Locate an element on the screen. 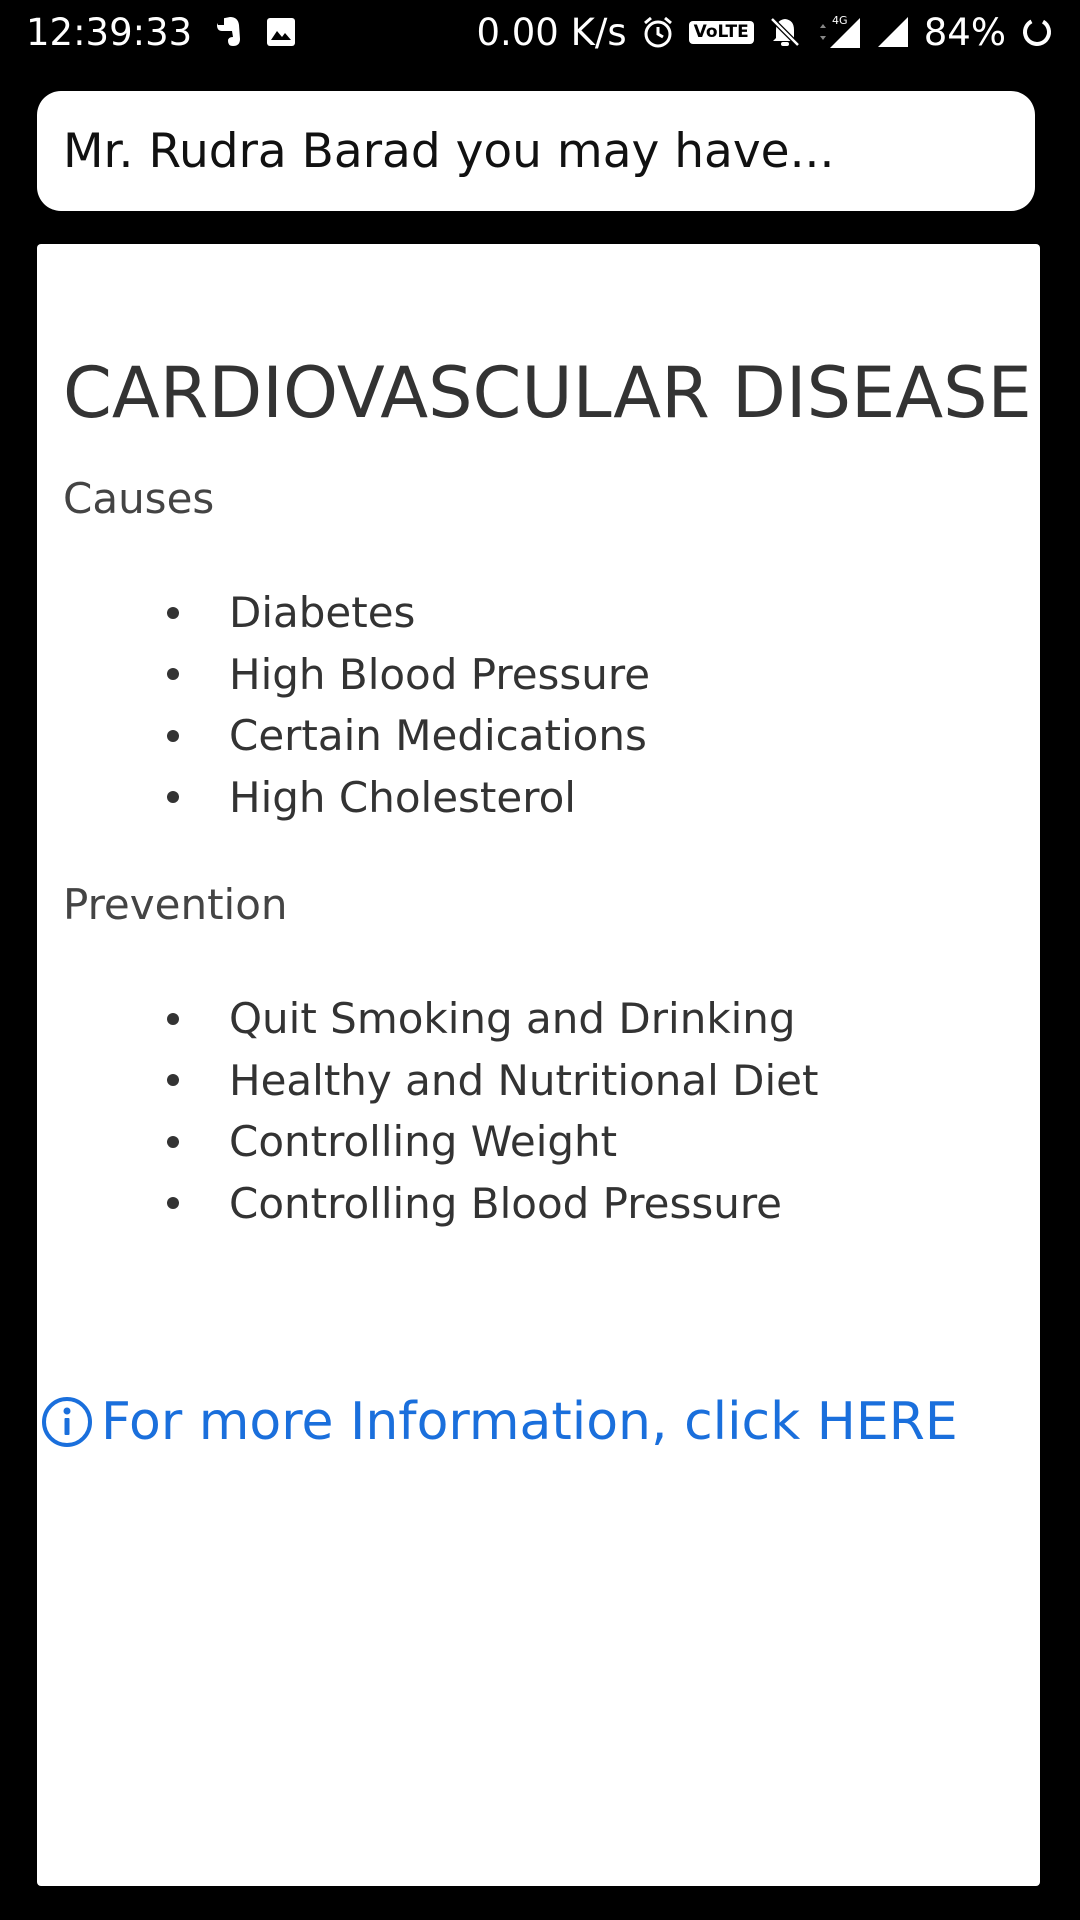 This screenshot has height=1920, width=1080. status-bar: 12:39:33 0.00 K/s VoLTE 4G 84% is located at coordinates (540, 32).